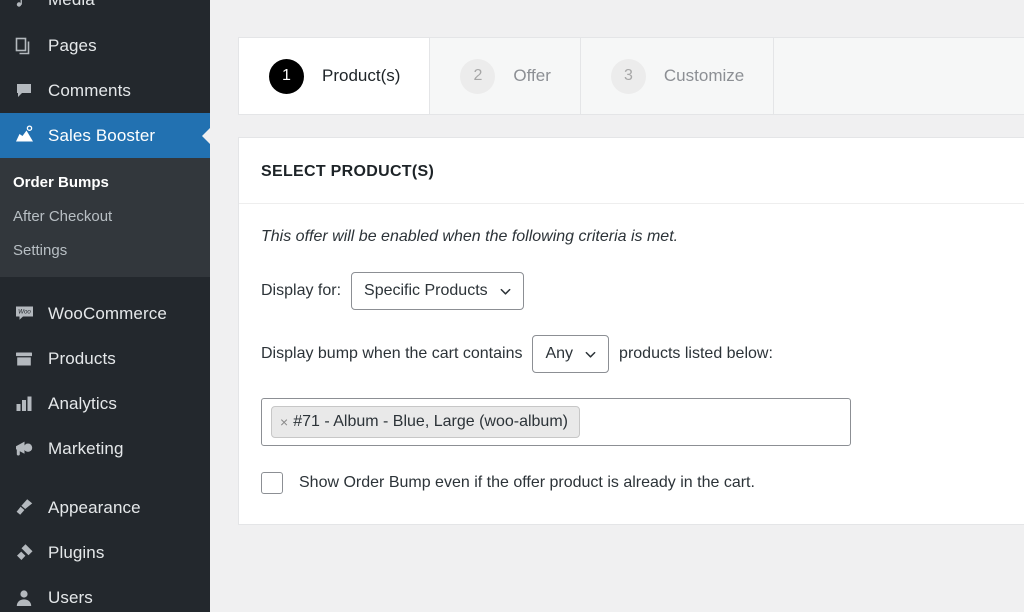 The image size is (1024, 612). Describe the element at coordinates (24, 404) in the screenshot. I see `analytics-icon` at that location.